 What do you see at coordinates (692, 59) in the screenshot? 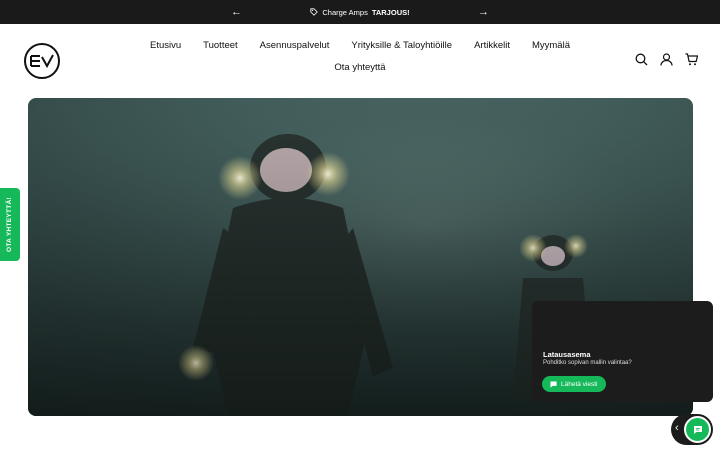
I see `cart-icon` at bounding box center [692, 59].